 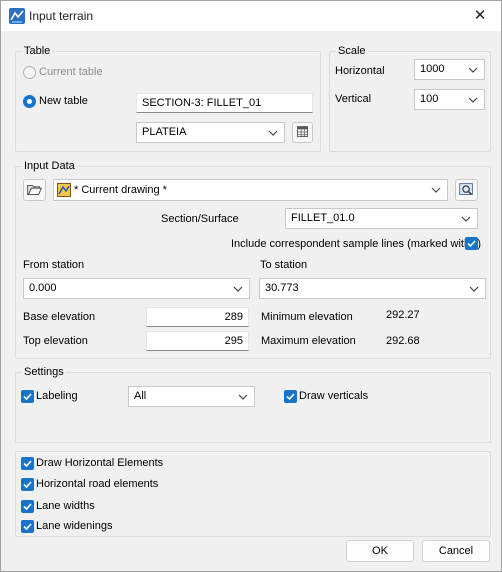 What do you see at coordinates (380, 551) in the screenshot?
I see `ok-button: OK` at bounding box center [380, 551].